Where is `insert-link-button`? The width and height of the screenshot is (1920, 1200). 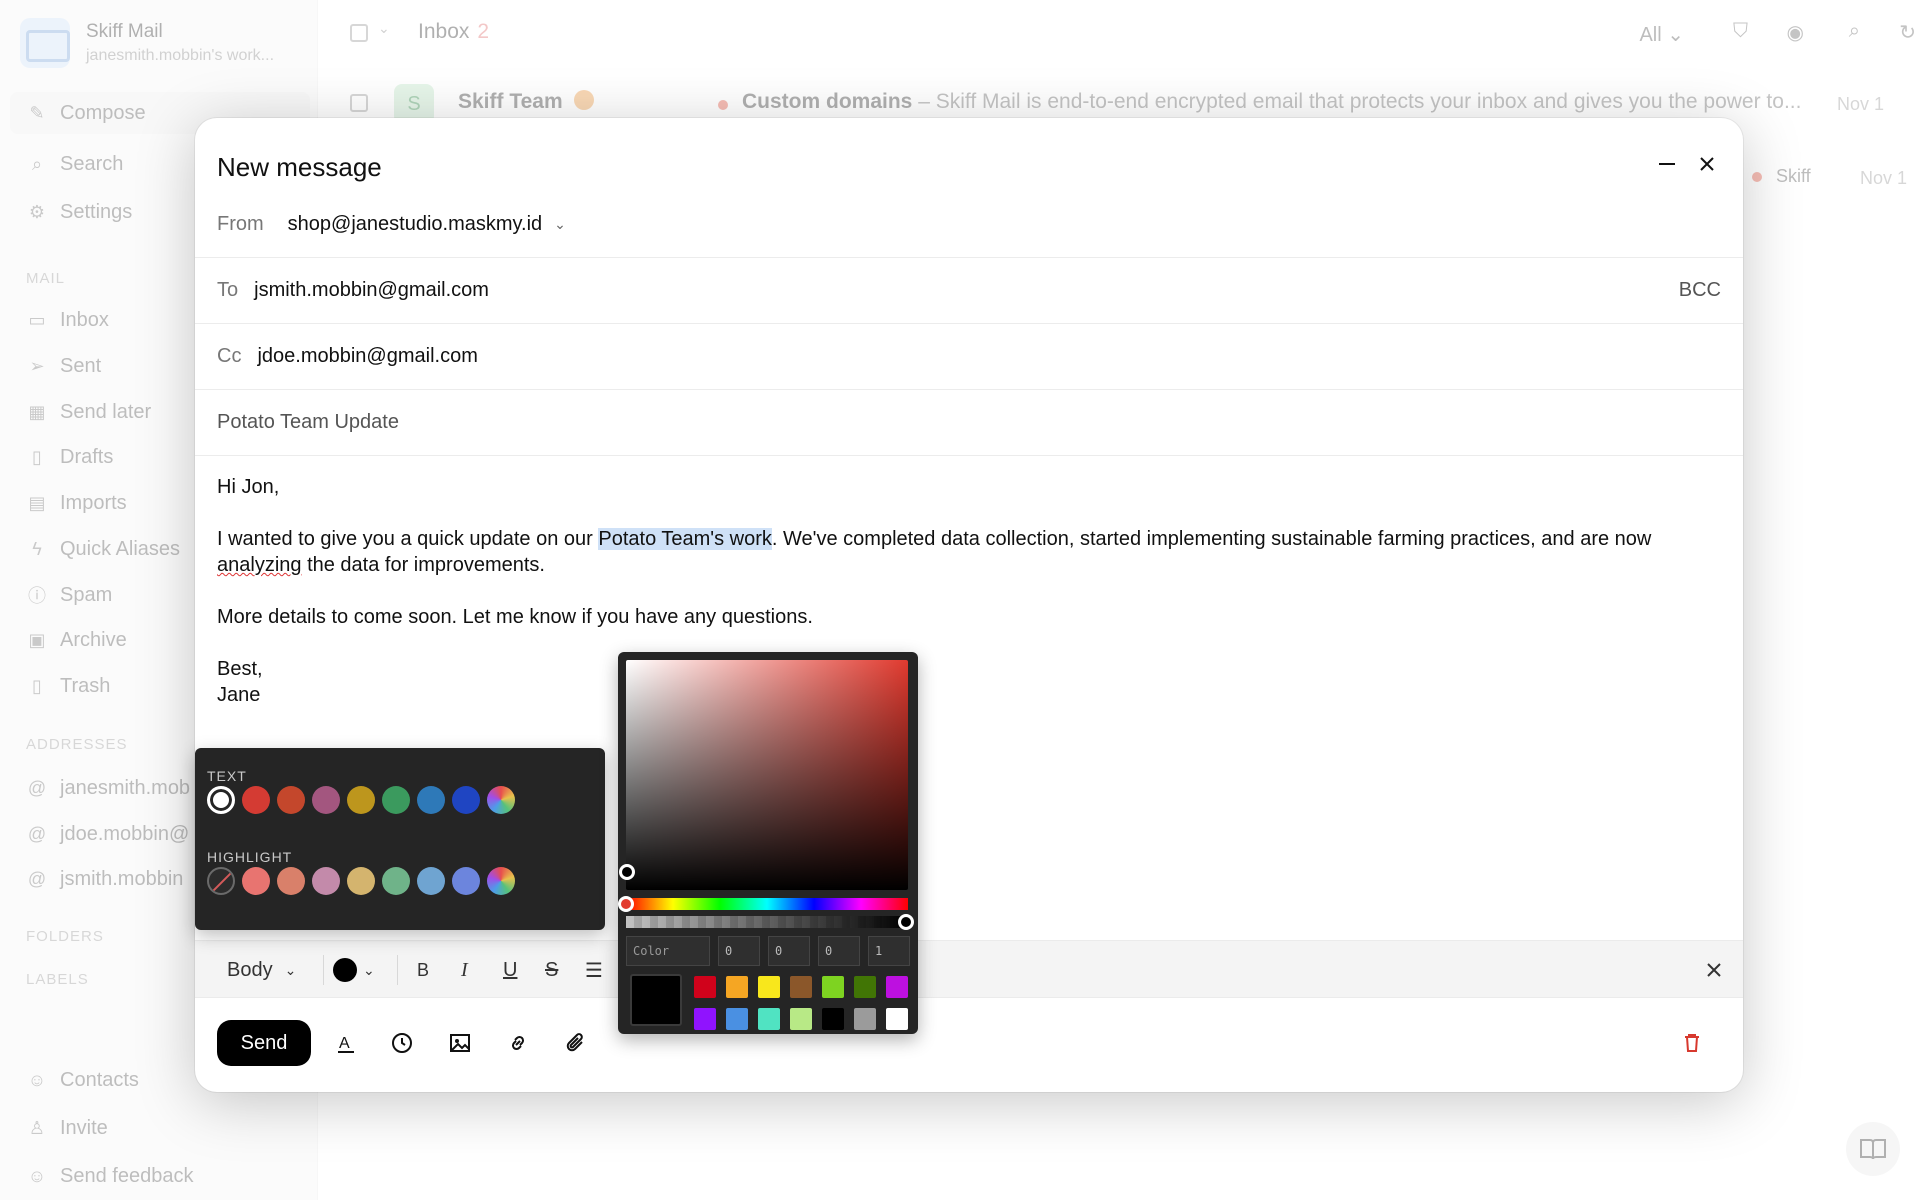
insert-link-button is located at coordinates (518, 1043).